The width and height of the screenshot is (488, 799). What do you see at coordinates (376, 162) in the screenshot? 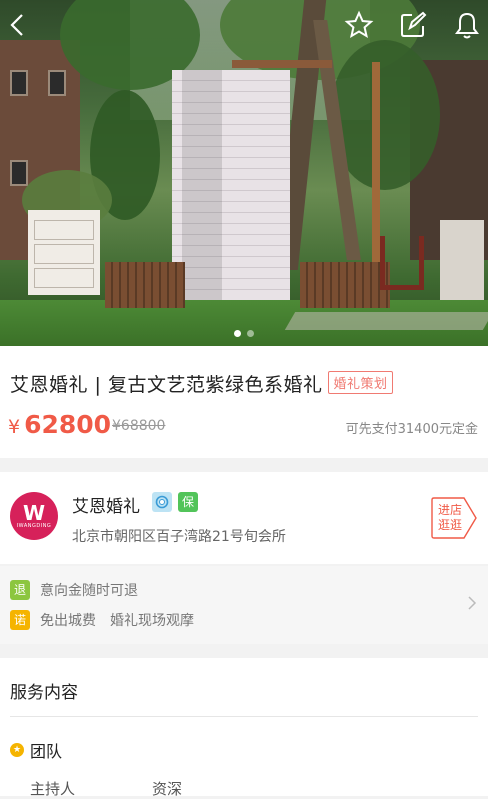
I see `hero-arch-post` at bounding box center [376, 162].